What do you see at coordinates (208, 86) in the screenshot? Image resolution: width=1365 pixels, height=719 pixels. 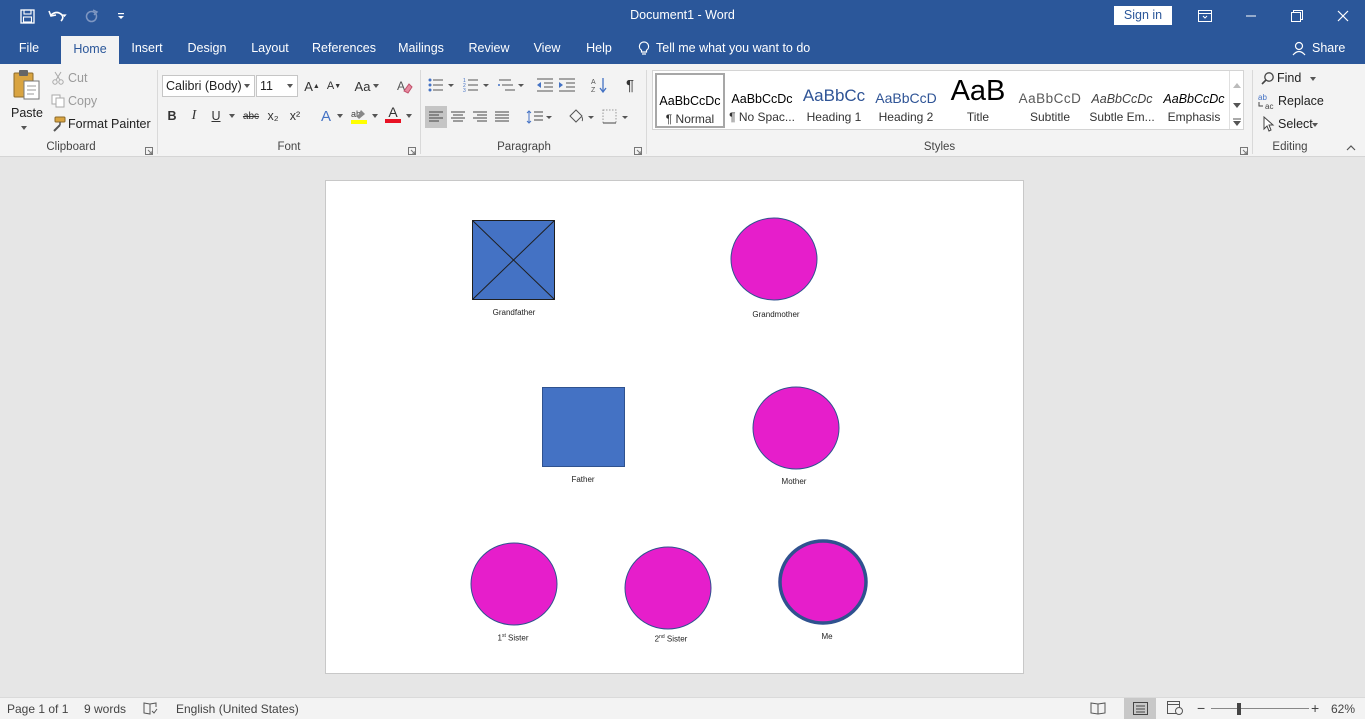 I see `font-name-combo: Calibri (Body)` at bounding box center [208, 86].